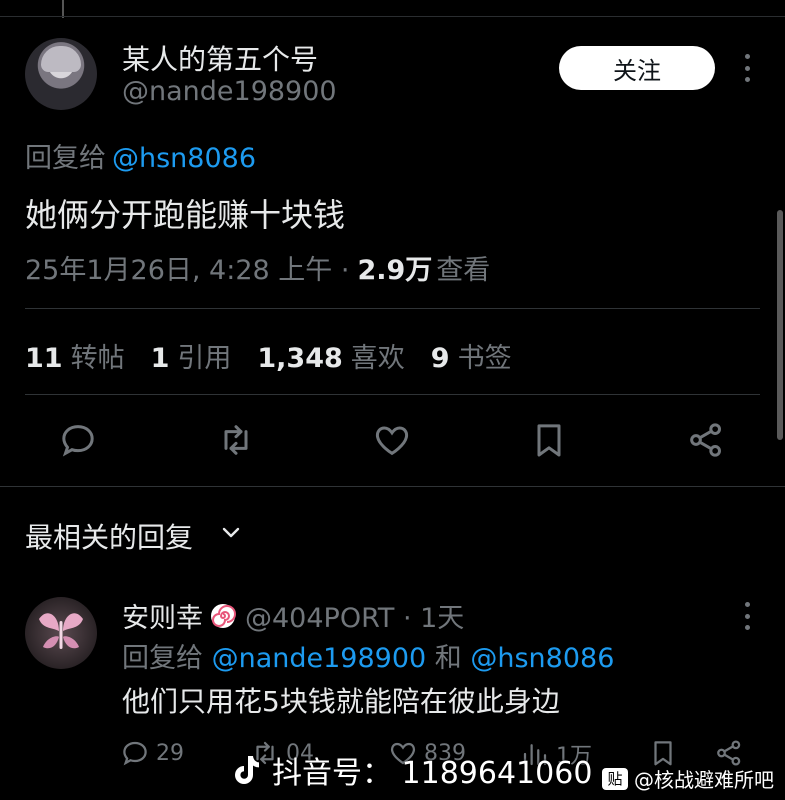  What do you see at coordinates (432, 773) in the screenshot?
I see `douyin-id-text: 抖音号： 1189641060` at bounding box center [432, 773].